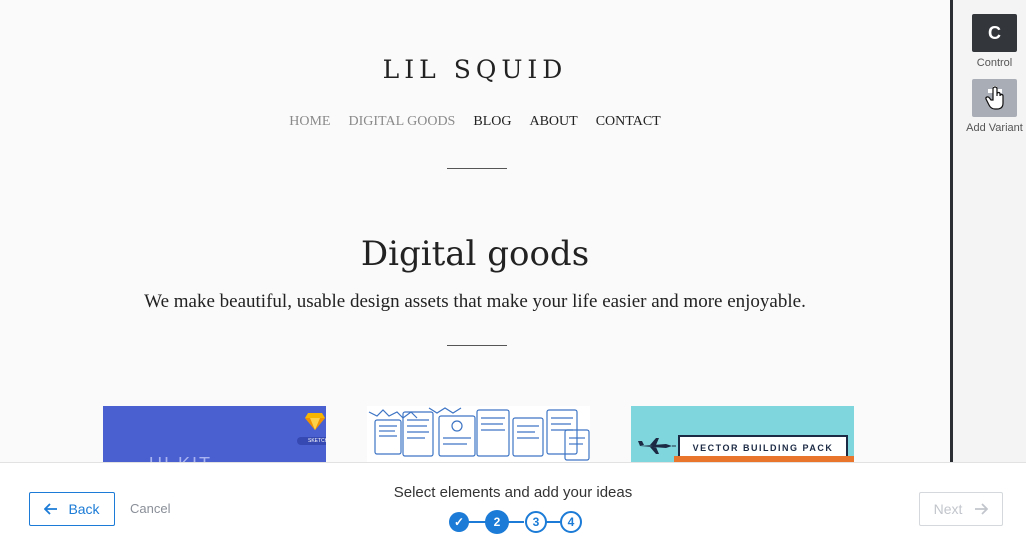 The image size is (1026, 546). What do you see at coordinates (513, 492) in the screenshot?
I see `step-description: Select elements and add your ideas` at bounding box center [513, 492].